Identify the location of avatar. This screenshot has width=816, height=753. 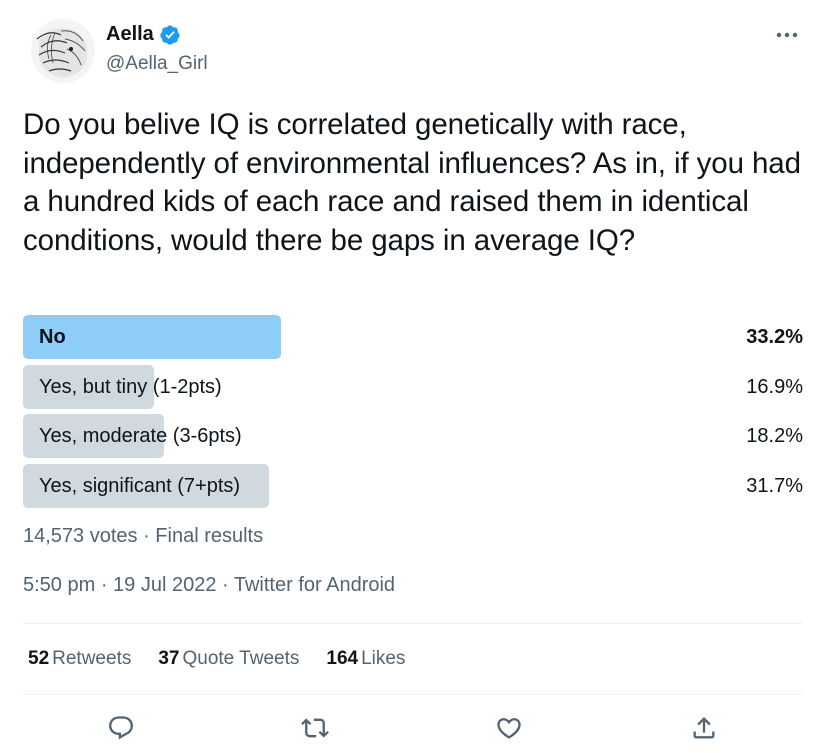
(63, 51).